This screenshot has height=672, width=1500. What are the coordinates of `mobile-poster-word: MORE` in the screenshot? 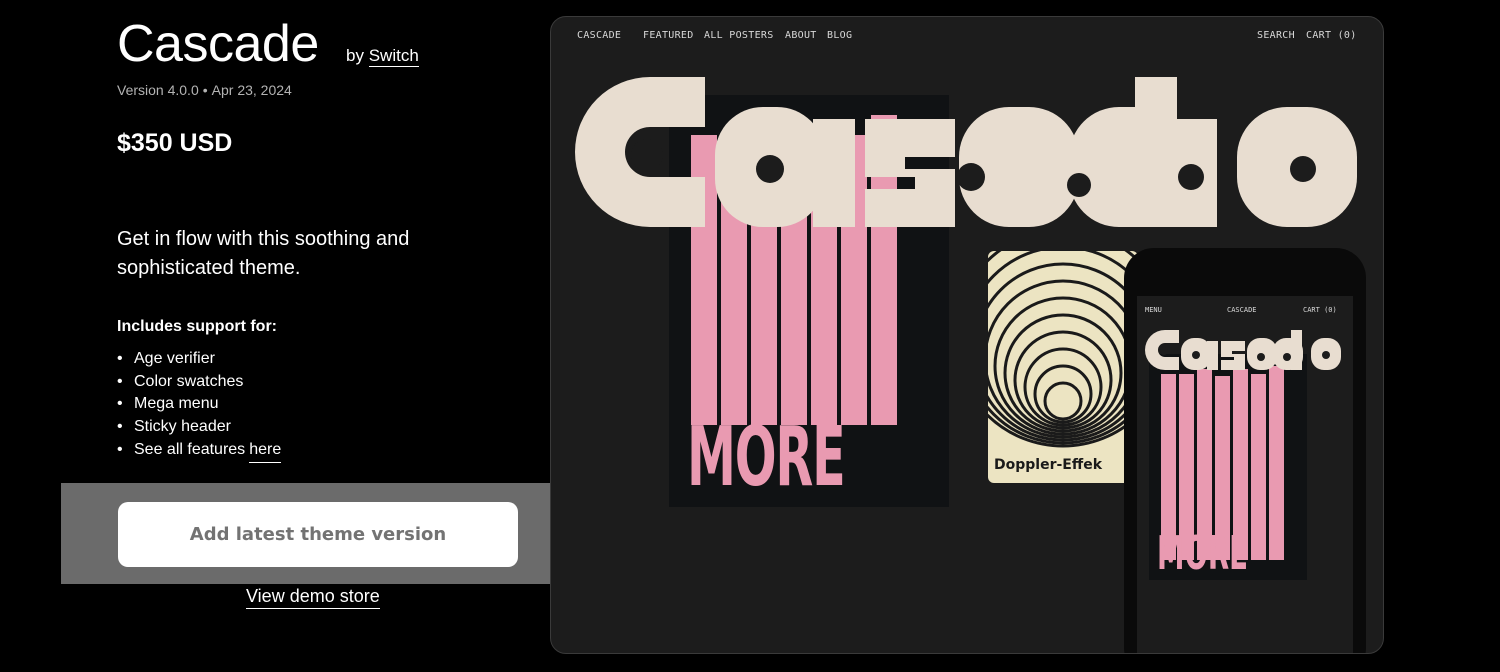 It's located at (1203, 553).